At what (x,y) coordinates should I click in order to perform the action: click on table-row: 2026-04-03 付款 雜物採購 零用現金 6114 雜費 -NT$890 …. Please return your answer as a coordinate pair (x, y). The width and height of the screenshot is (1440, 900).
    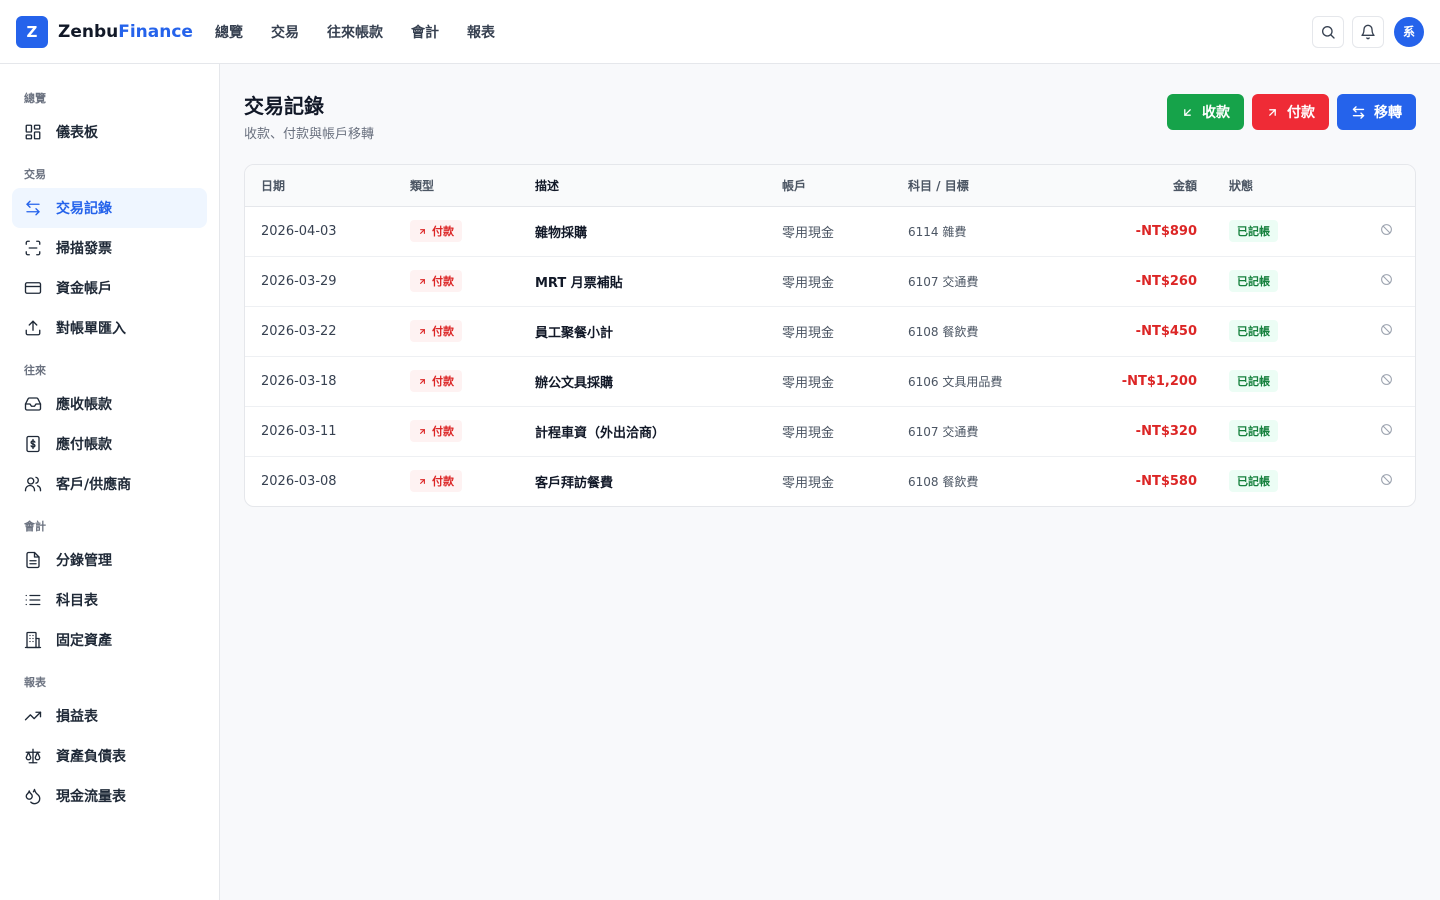
    Looking at the image, I should click on (830, 231).